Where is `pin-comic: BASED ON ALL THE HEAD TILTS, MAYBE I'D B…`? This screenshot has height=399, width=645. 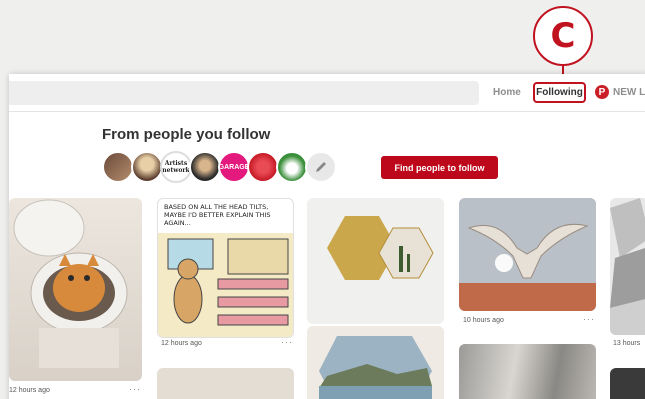
pin-comic: BASED ON ALL THE HEAD TILTS, MAYBE I'D B… is located at coordinates (225, 268).